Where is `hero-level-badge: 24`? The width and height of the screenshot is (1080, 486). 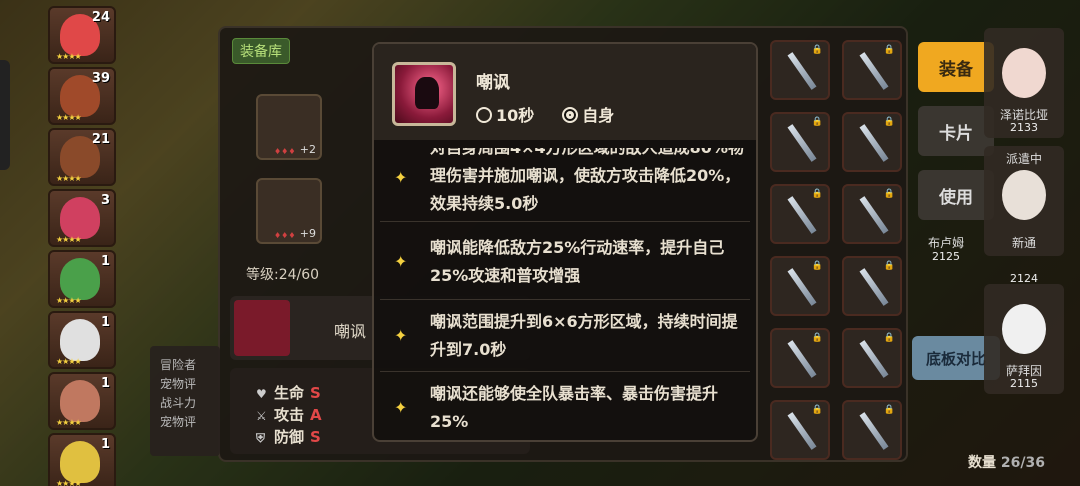 hero-level-badge: 24 is located at coordinates (100, 17).